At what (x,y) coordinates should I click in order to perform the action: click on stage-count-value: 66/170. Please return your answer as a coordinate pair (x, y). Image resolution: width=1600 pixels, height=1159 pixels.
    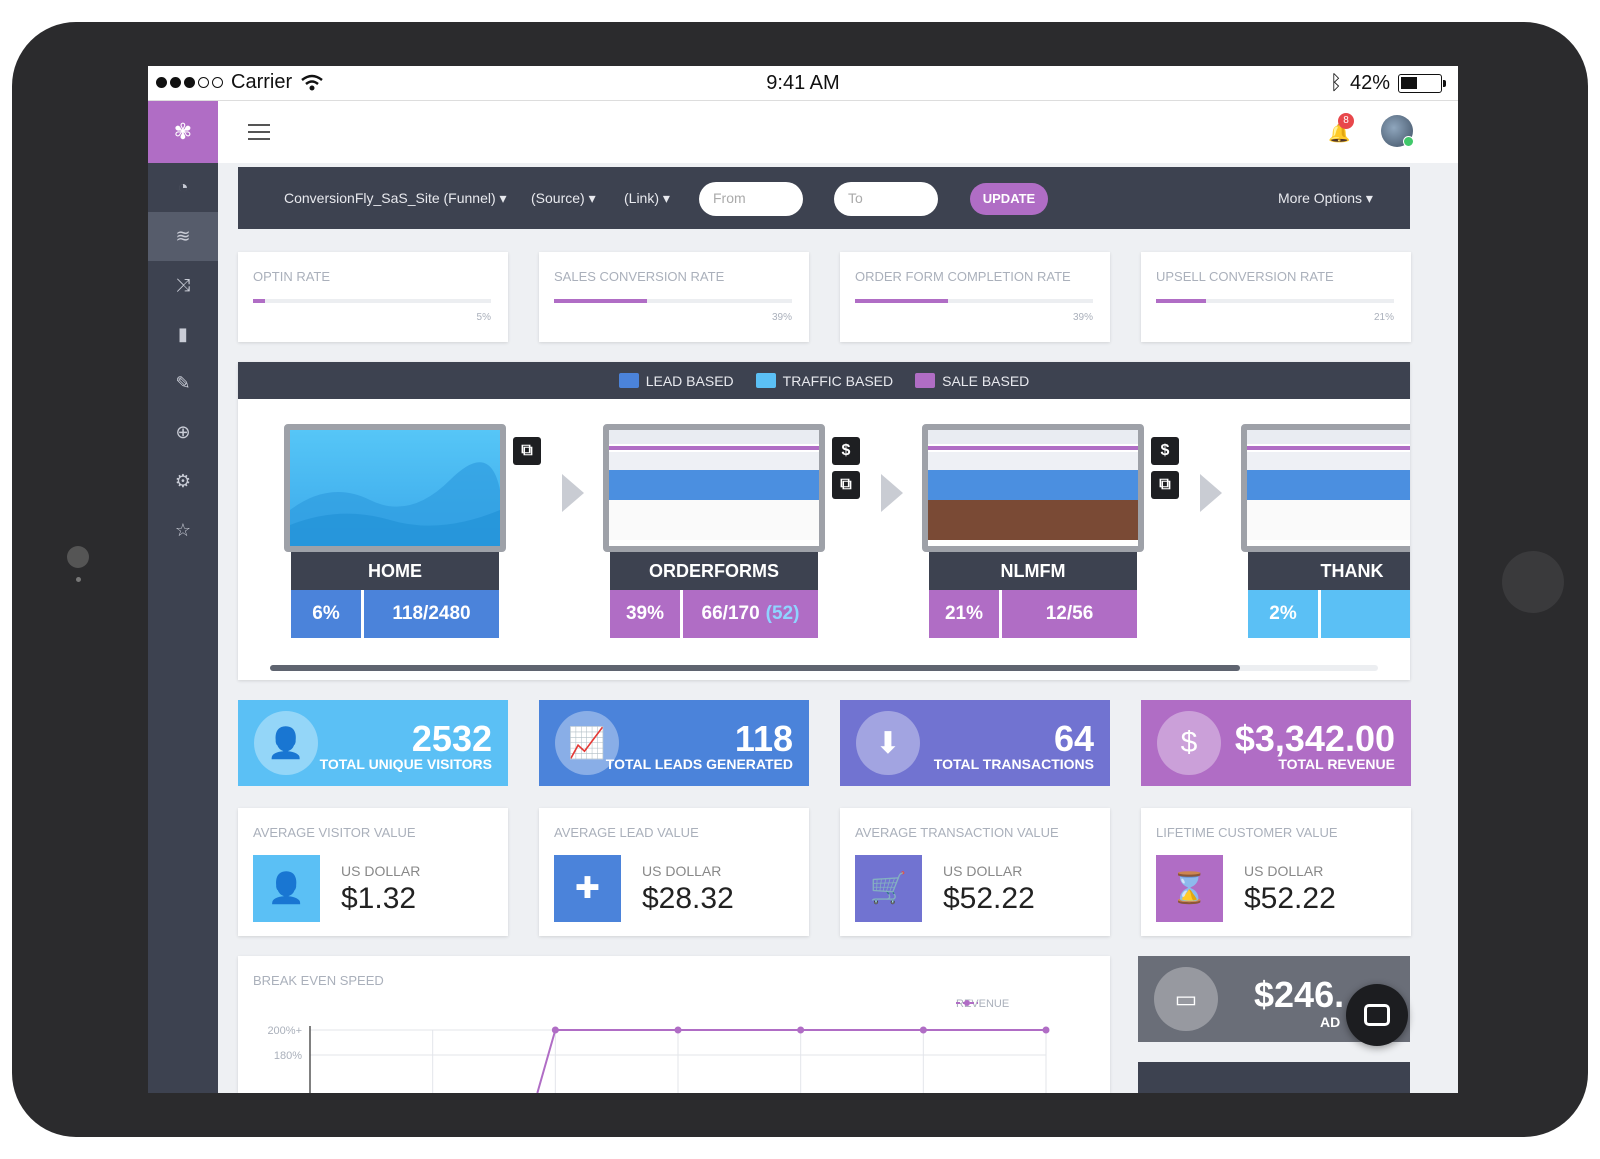
    Looking at the image, I should click on (730, 613).